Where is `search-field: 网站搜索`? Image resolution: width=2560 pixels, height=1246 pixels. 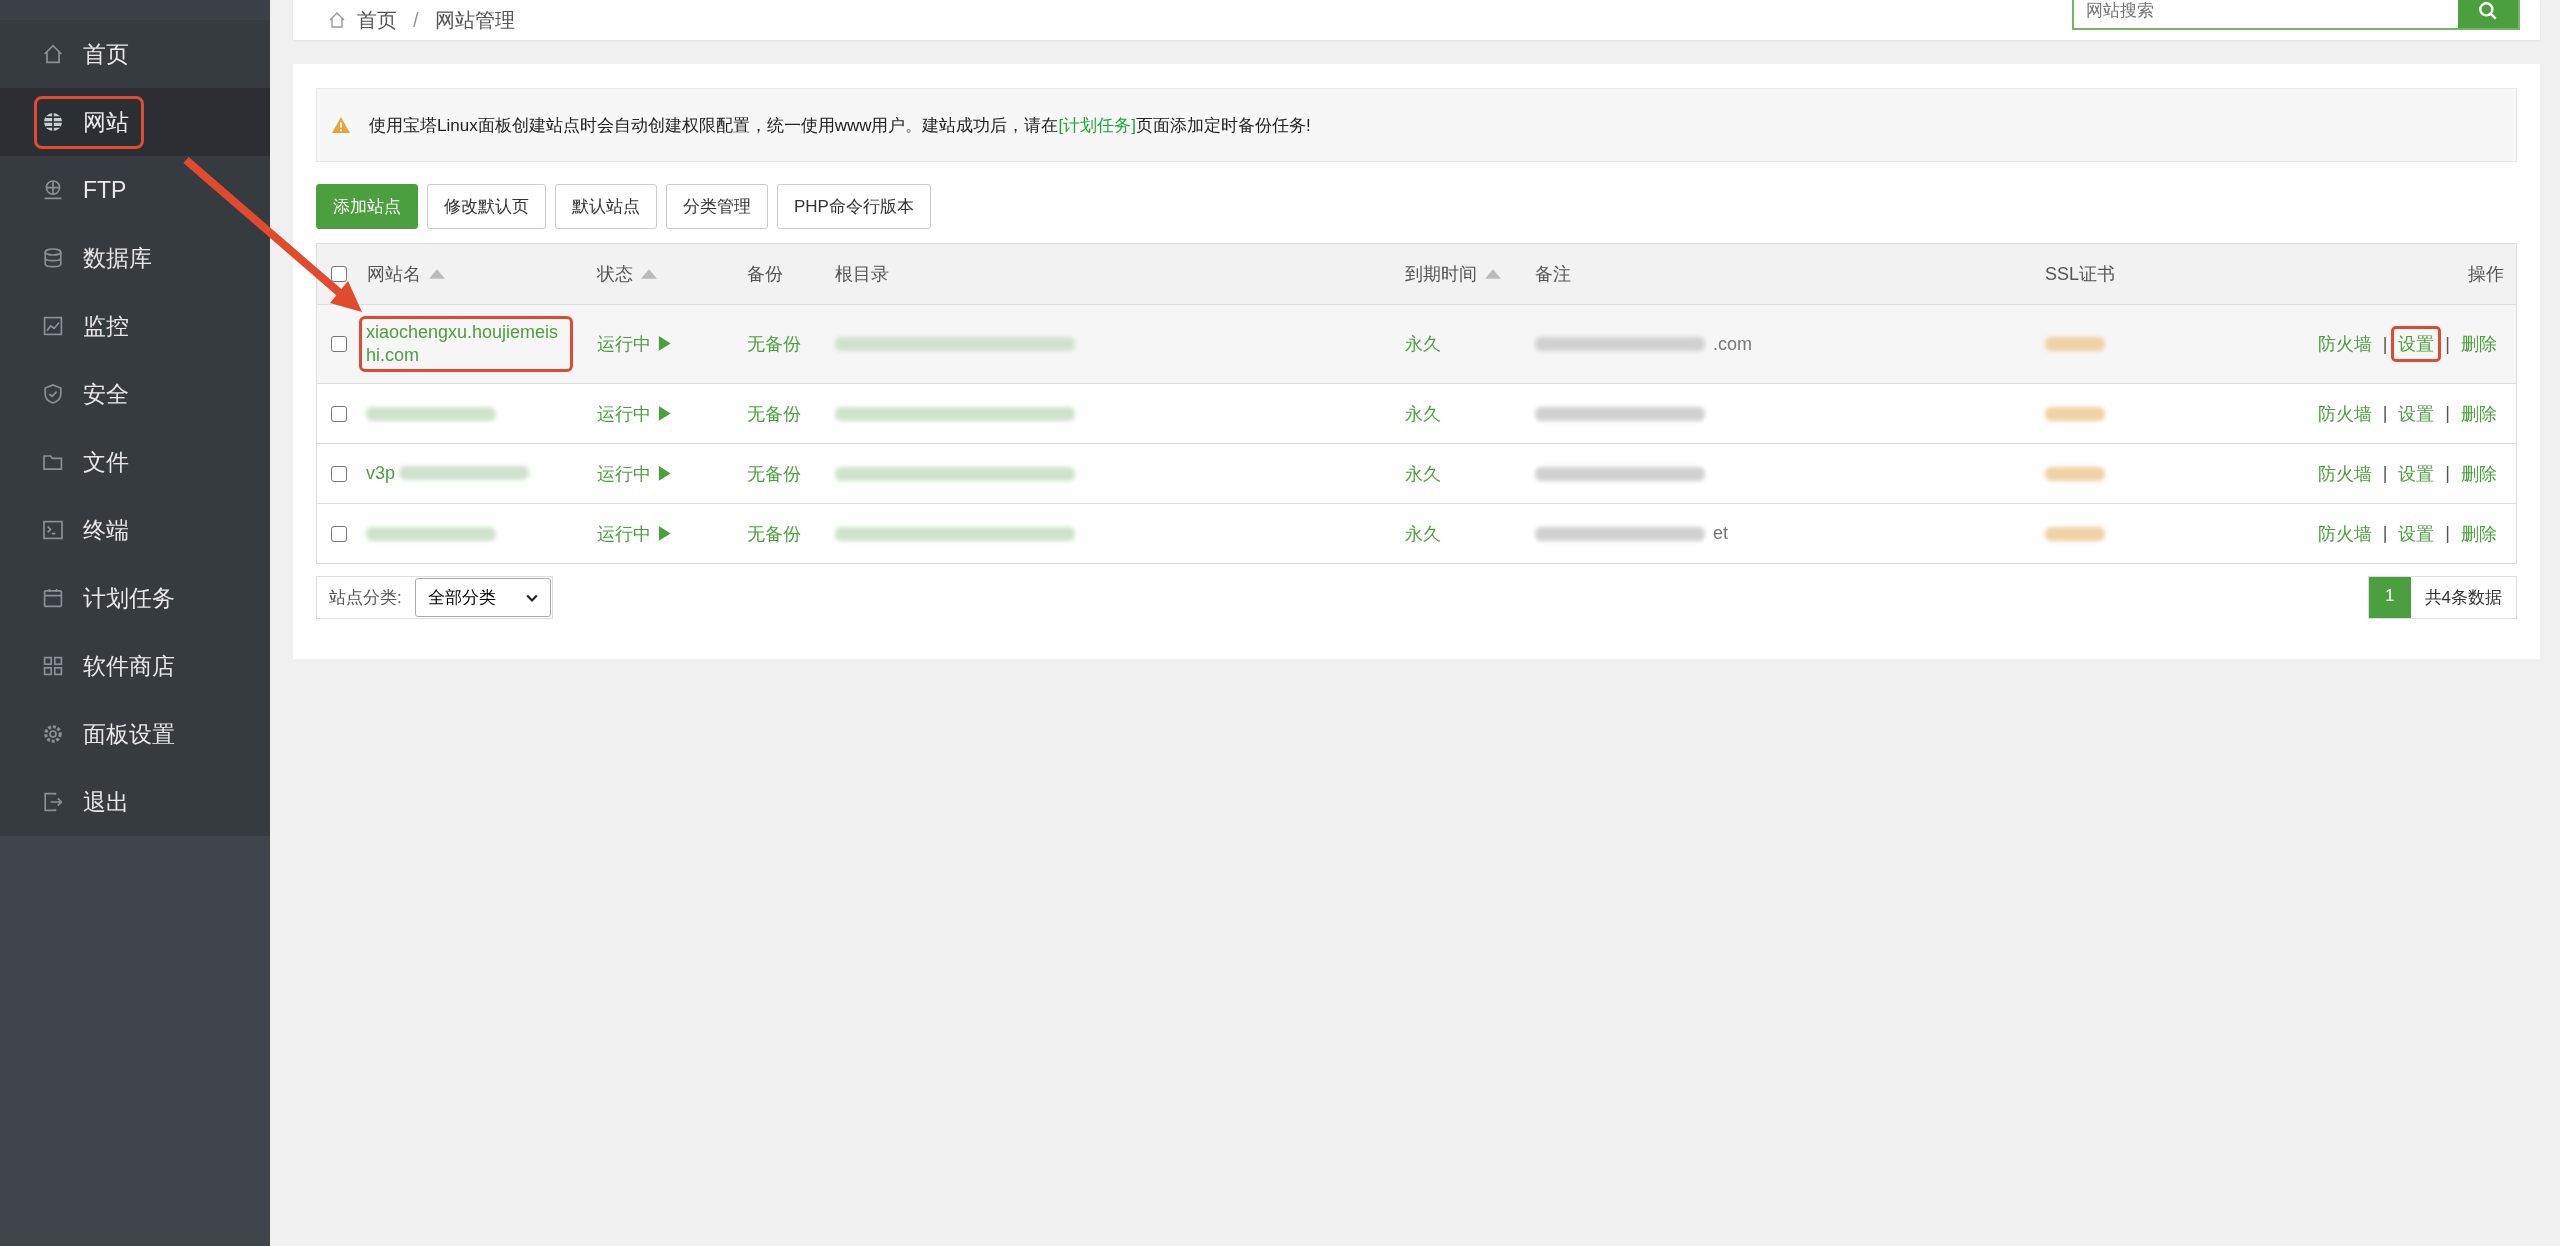
search-field: 网站搜索 is located at coordinates (2296, 15).